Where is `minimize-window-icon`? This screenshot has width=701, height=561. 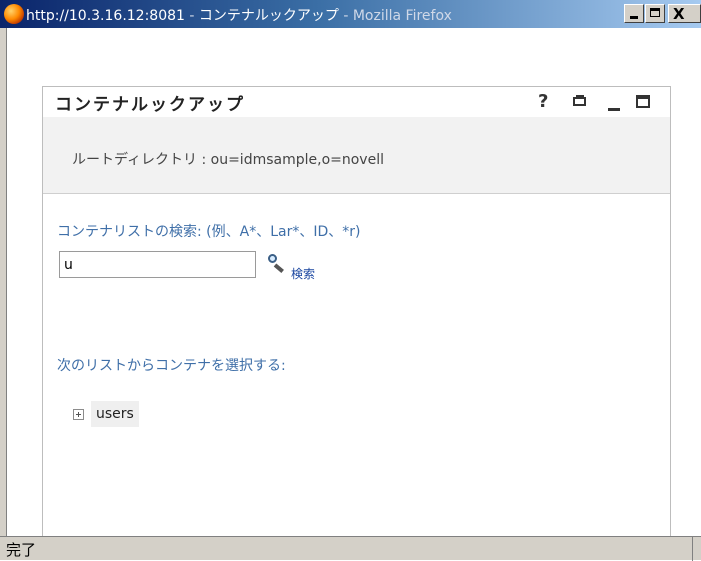 minimize-window-icon is located at coordinates (634, 17).